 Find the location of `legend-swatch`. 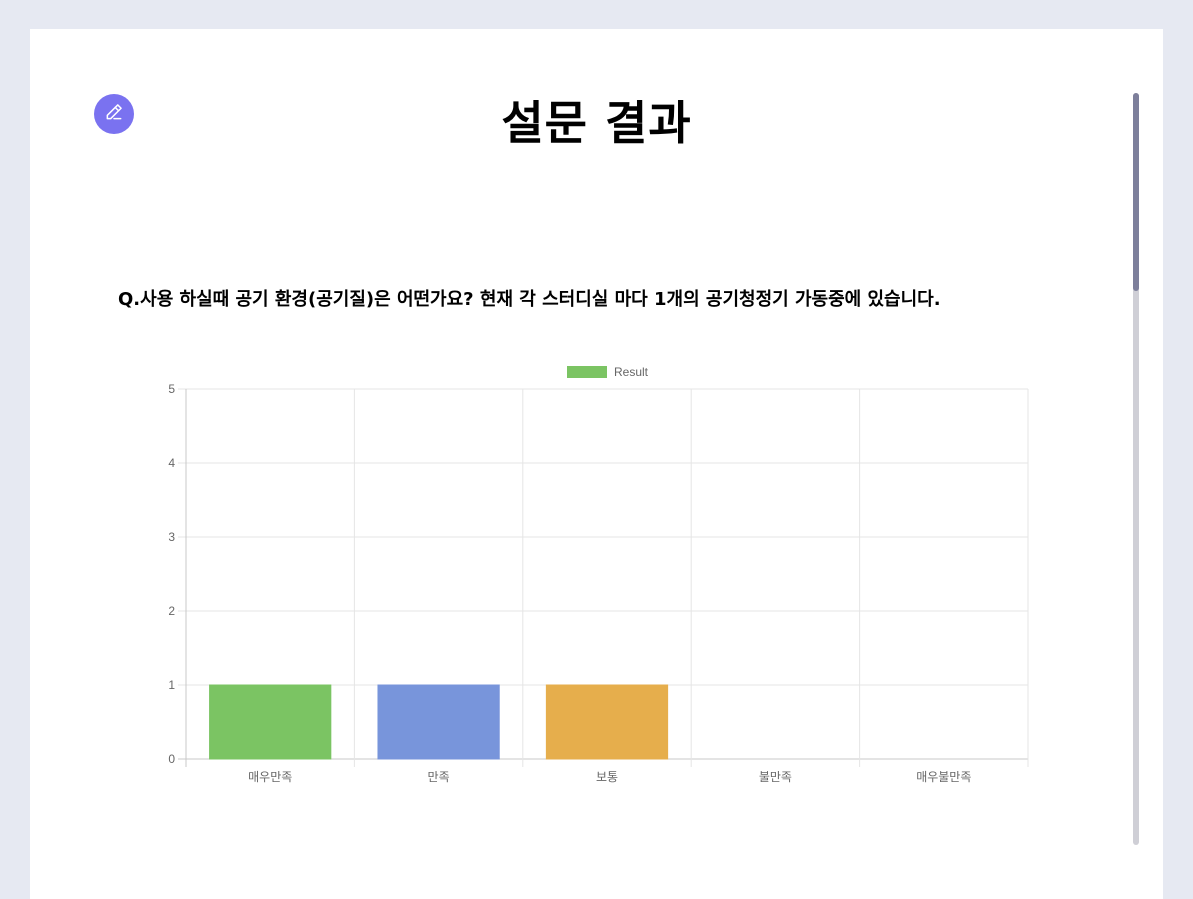

legend-swatch is located at coordinates (587, 372).